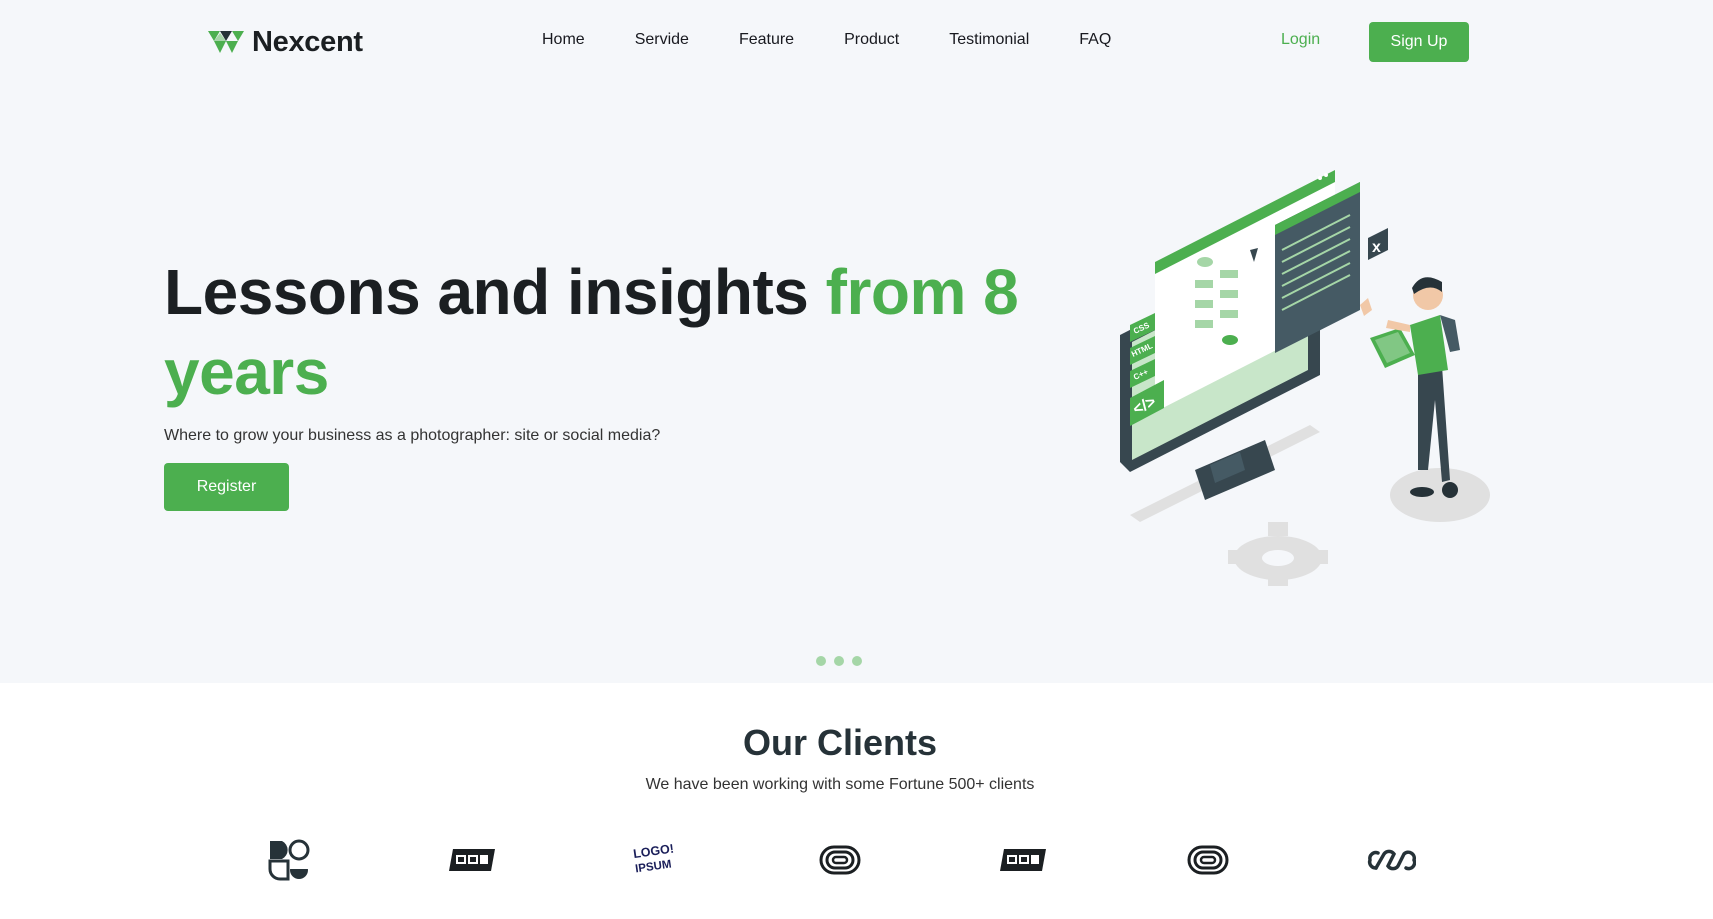 The height and width of the screenshot is (919, 1713). I want to click on nav-link-service: Servide, so click(662, 40).